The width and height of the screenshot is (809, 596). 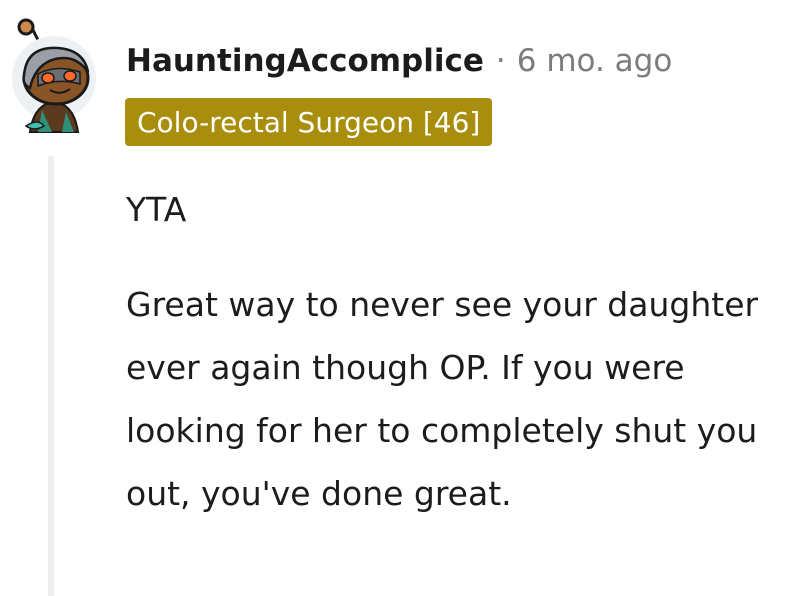 I want to click on username-link: HauntingAccomplice, so click(x=305, y=61).